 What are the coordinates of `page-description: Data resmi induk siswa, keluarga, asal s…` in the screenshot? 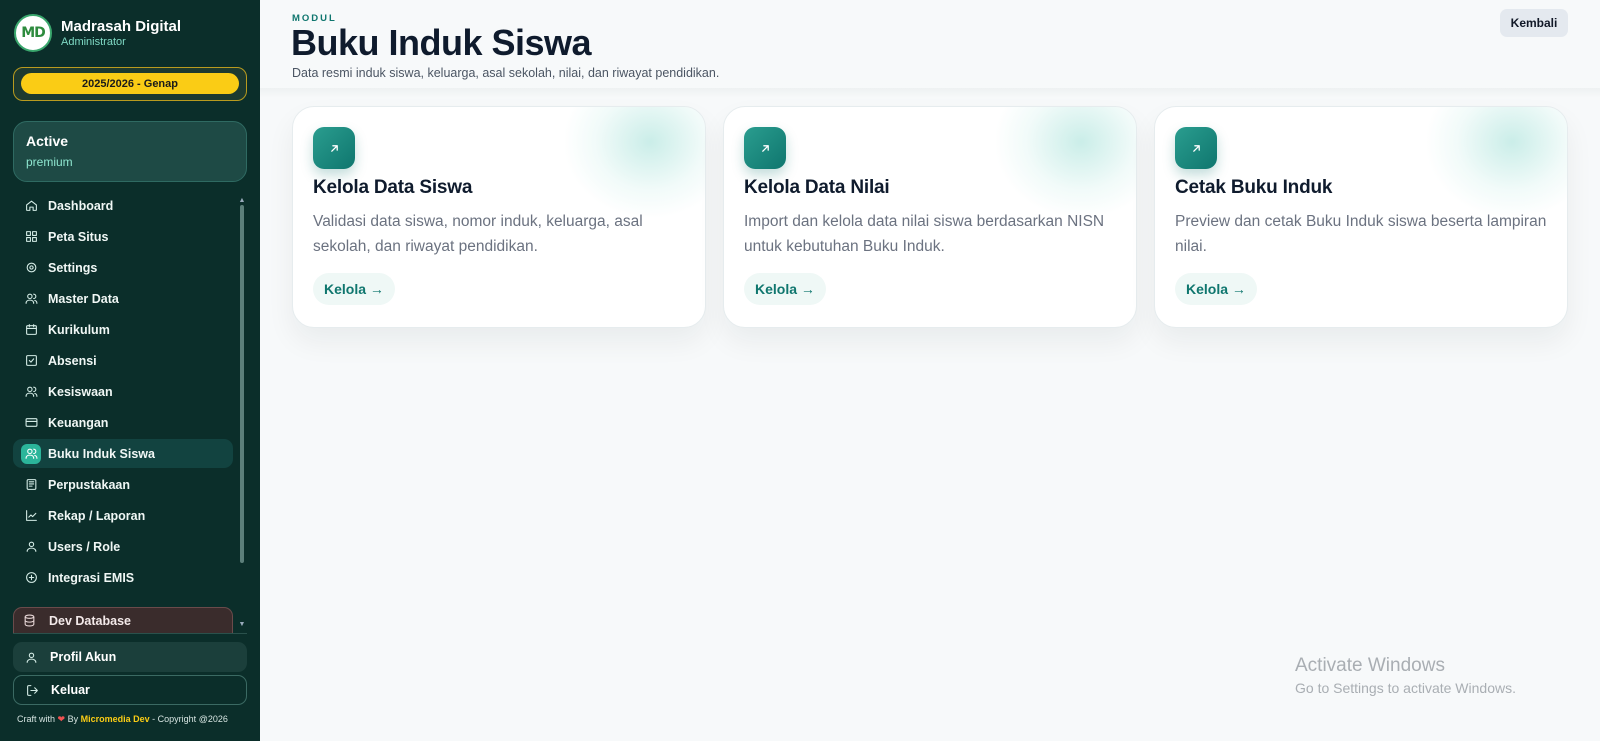 It's located at (506, 73).